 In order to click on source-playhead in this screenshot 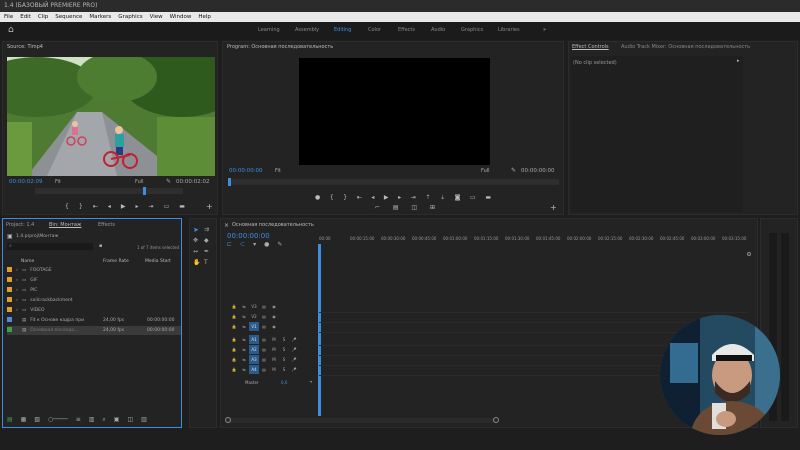, I will do `click(144, 191)`.